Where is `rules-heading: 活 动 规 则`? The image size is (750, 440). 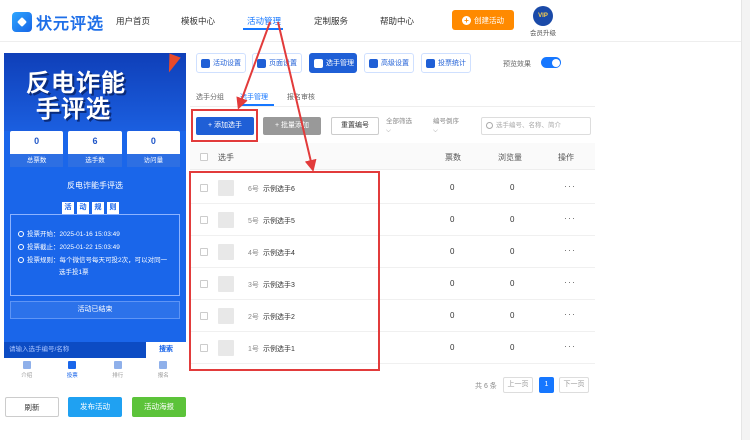 rules-heading: 活 动 规 则 is located at coordinates (90, 208).